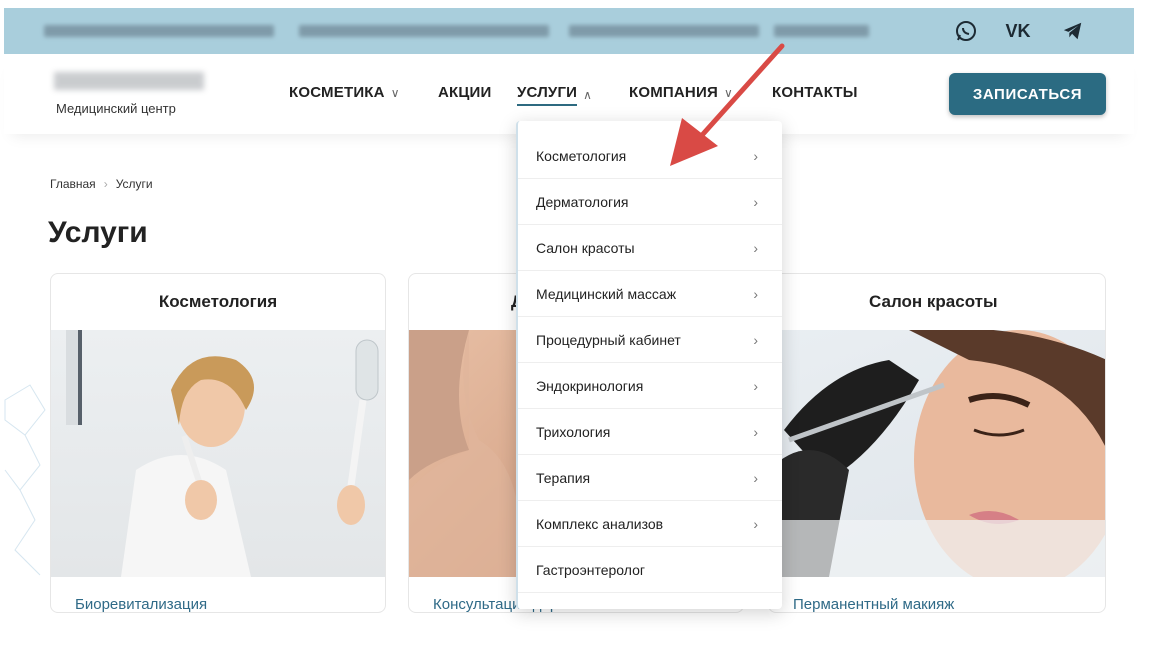 Image resolution: width=1152 pixels, height=648 pixels. What do you see at coordinates (590, 569) in the screenshot?
I see `dropdown-item-label: Гастроэнтеролог` at bounding box center [590, 569].